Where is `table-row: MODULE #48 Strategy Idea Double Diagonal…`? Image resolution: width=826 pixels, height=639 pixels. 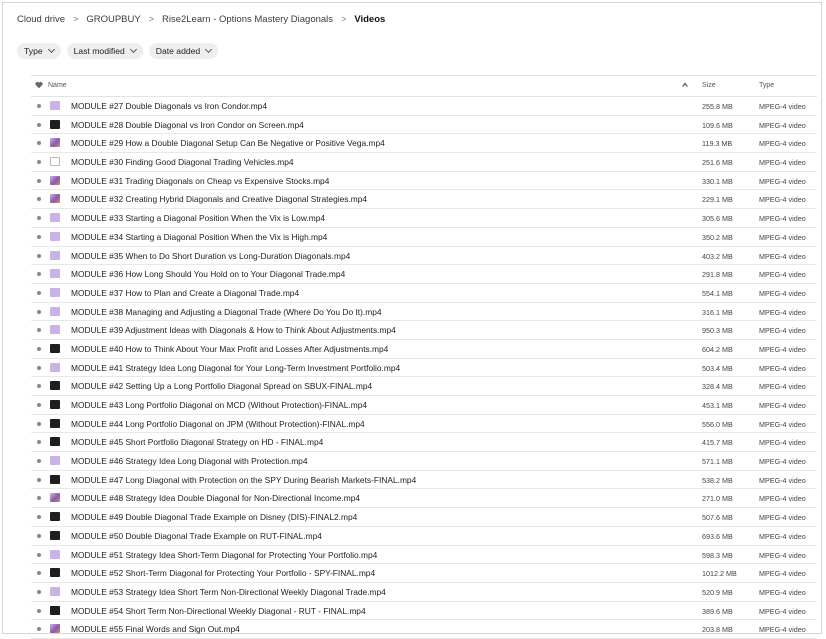
table-row: MODULE #48 Strategy Idea Double Diagonal… is located at coordinates (424, 499).